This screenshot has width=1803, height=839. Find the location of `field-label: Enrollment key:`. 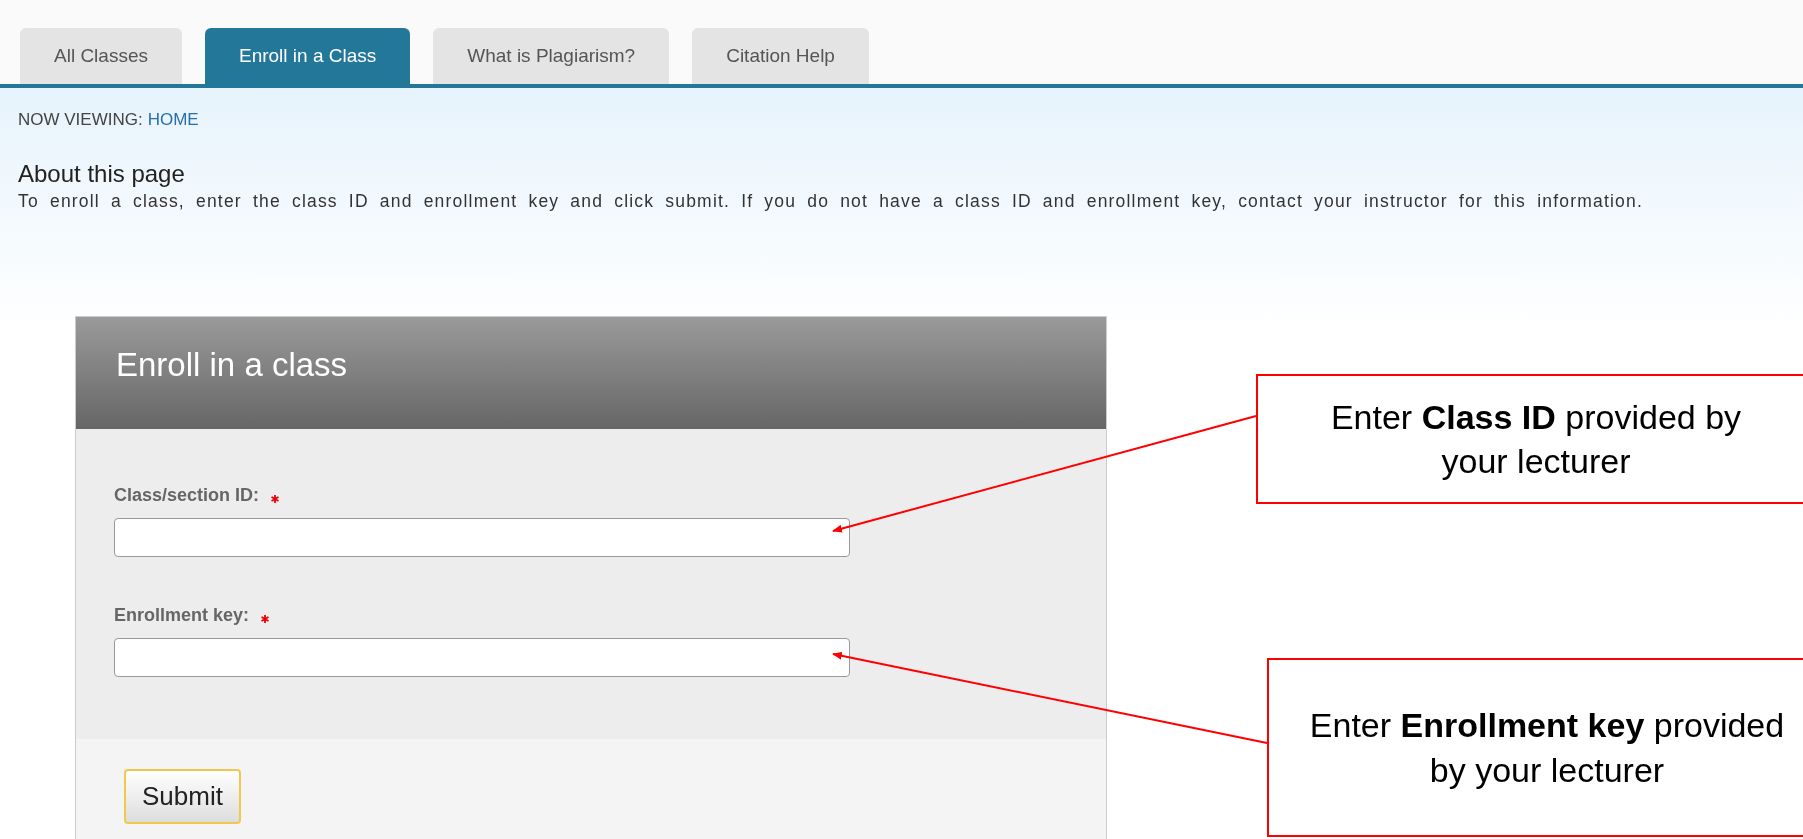

field-label: Enrollment key: is located at coordinates (182, 615).